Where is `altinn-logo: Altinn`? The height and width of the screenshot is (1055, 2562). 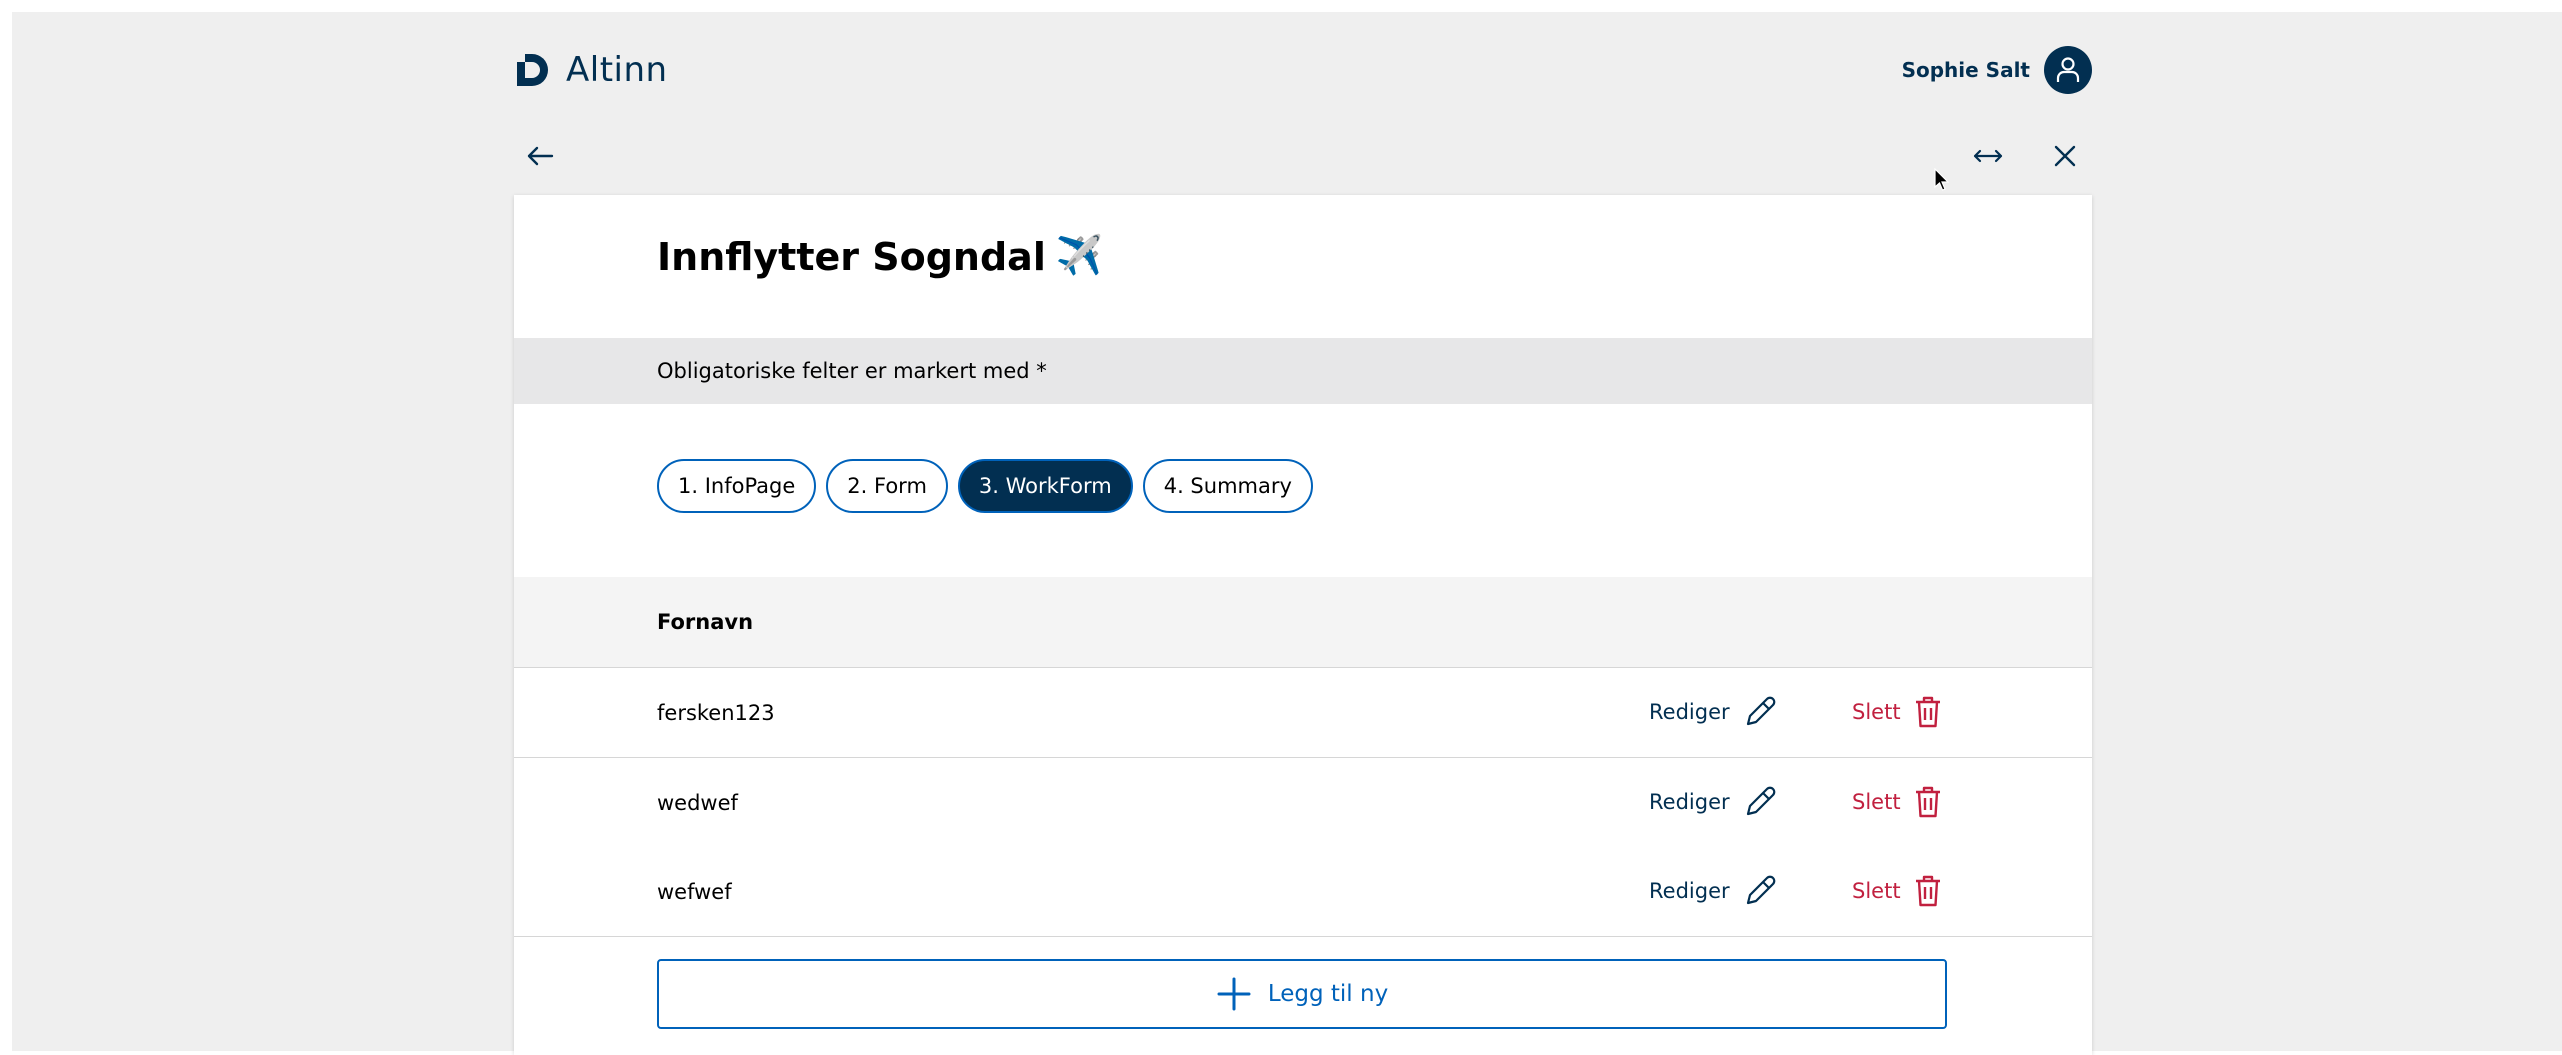 altinn-logo: Altinn is located at coordinates (591, 70).